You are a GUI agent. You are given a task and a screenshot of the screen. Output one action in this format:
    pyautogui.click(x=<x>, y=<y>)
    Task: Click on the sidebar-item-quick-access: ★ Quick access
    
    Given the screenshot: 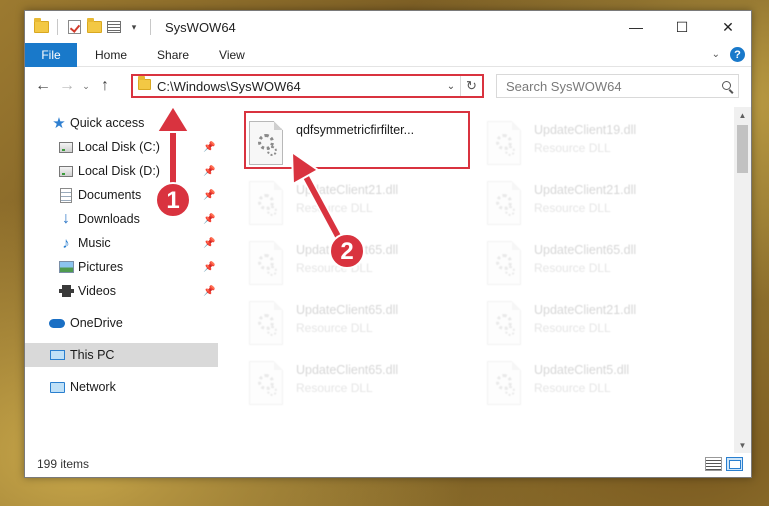 What is the action you would take?
    pyautogui.click(x=121, y=123)
    